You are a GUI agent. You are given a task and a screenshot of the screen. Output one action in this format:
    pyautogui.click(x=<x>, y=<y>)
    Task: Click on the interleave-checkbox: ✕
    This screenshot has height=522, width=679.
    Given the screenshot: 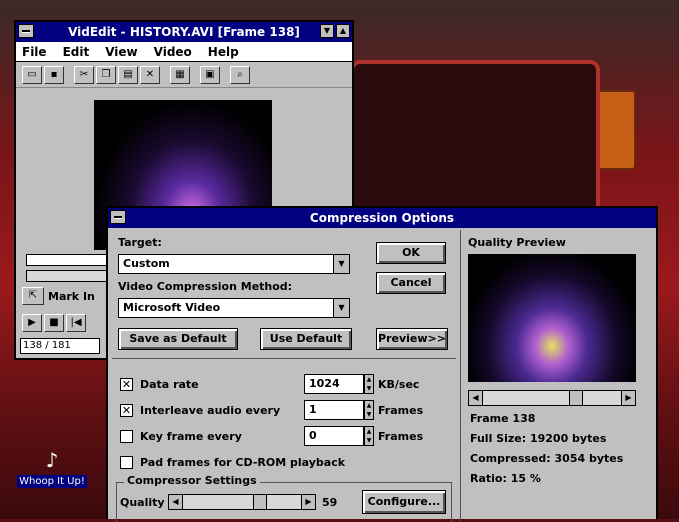 What is the action you would take?
    pyautogui.click(x=126, y=410)
    